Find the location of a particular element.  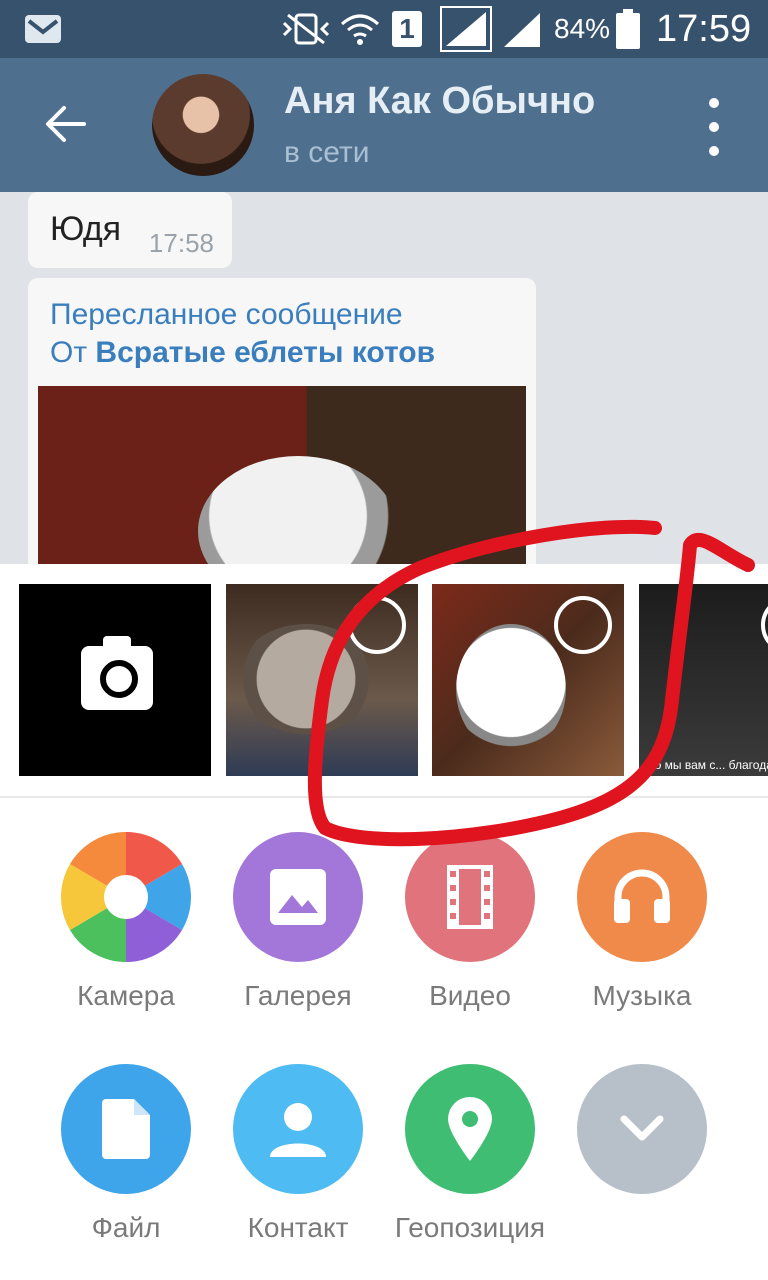

back-button is located at coordinates (66, 124).